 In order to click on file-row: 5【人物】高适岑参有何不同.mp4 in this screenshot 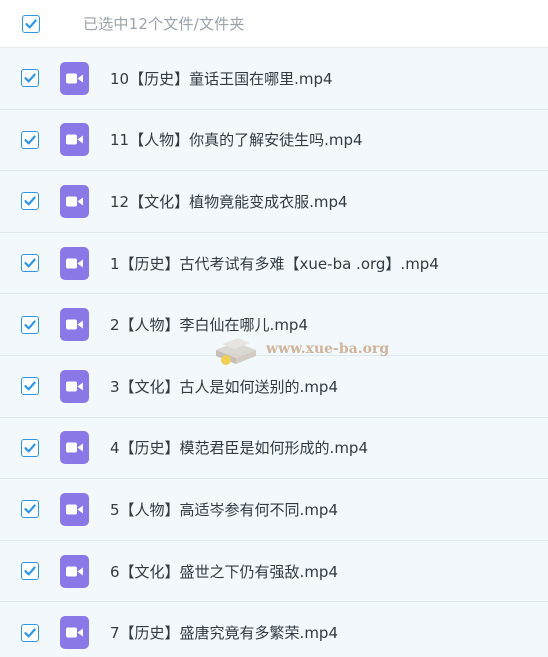, I will do `click(274, 510)`.